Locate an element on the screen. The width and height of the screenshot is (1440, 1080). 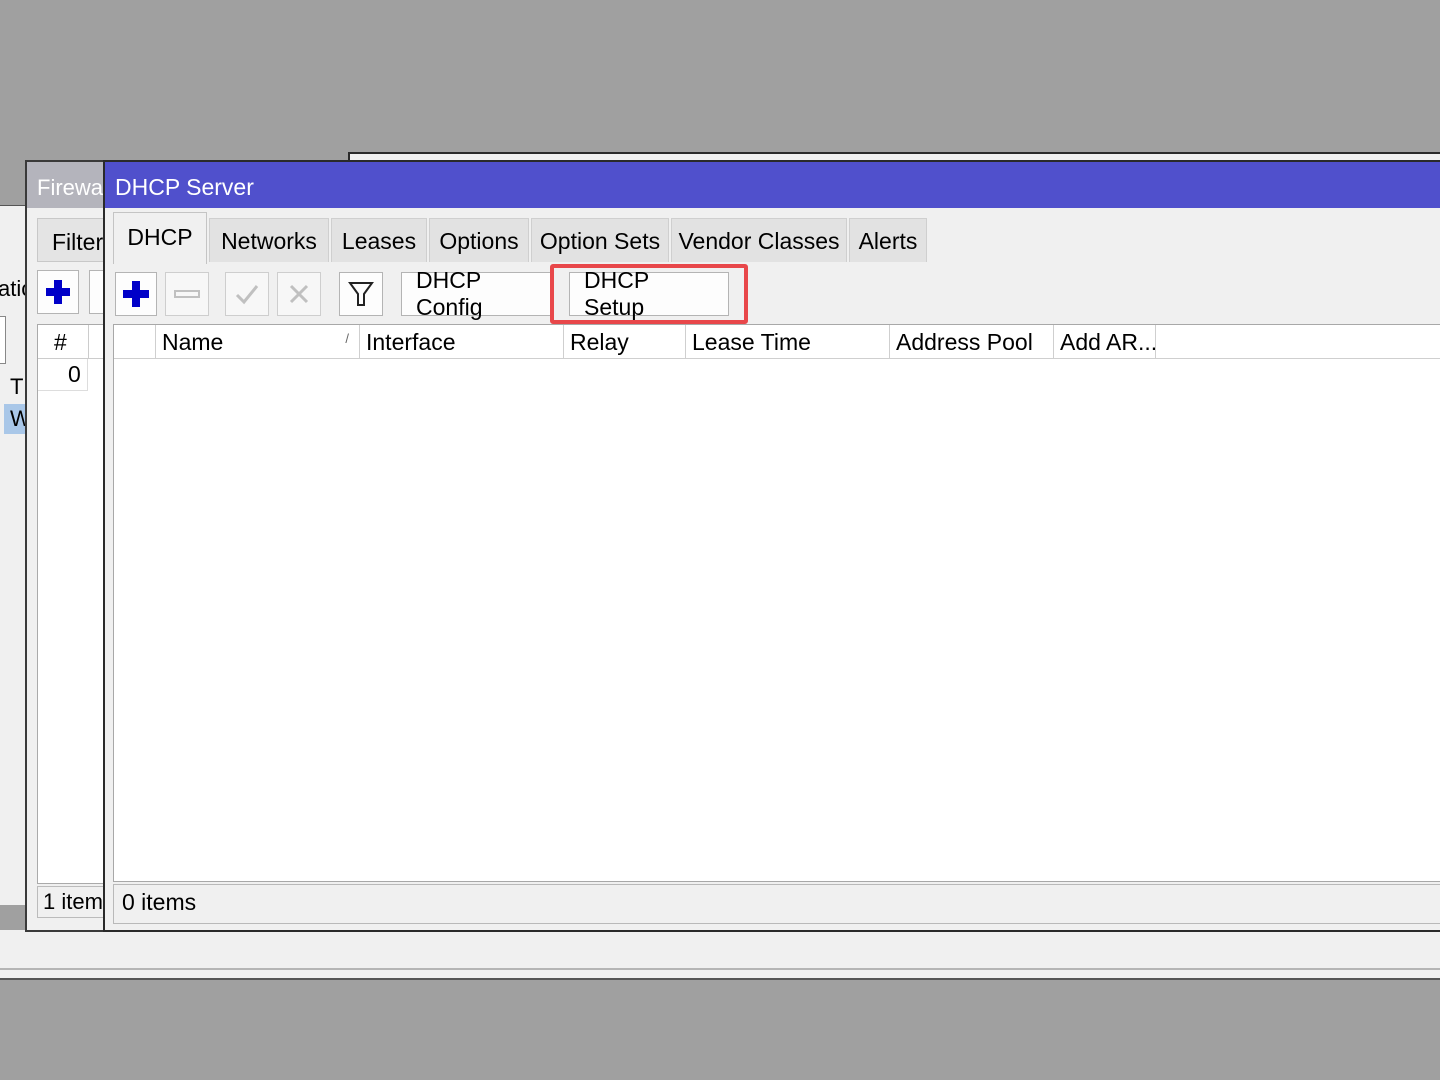
table-header: # is located at coordinates (73, 342).